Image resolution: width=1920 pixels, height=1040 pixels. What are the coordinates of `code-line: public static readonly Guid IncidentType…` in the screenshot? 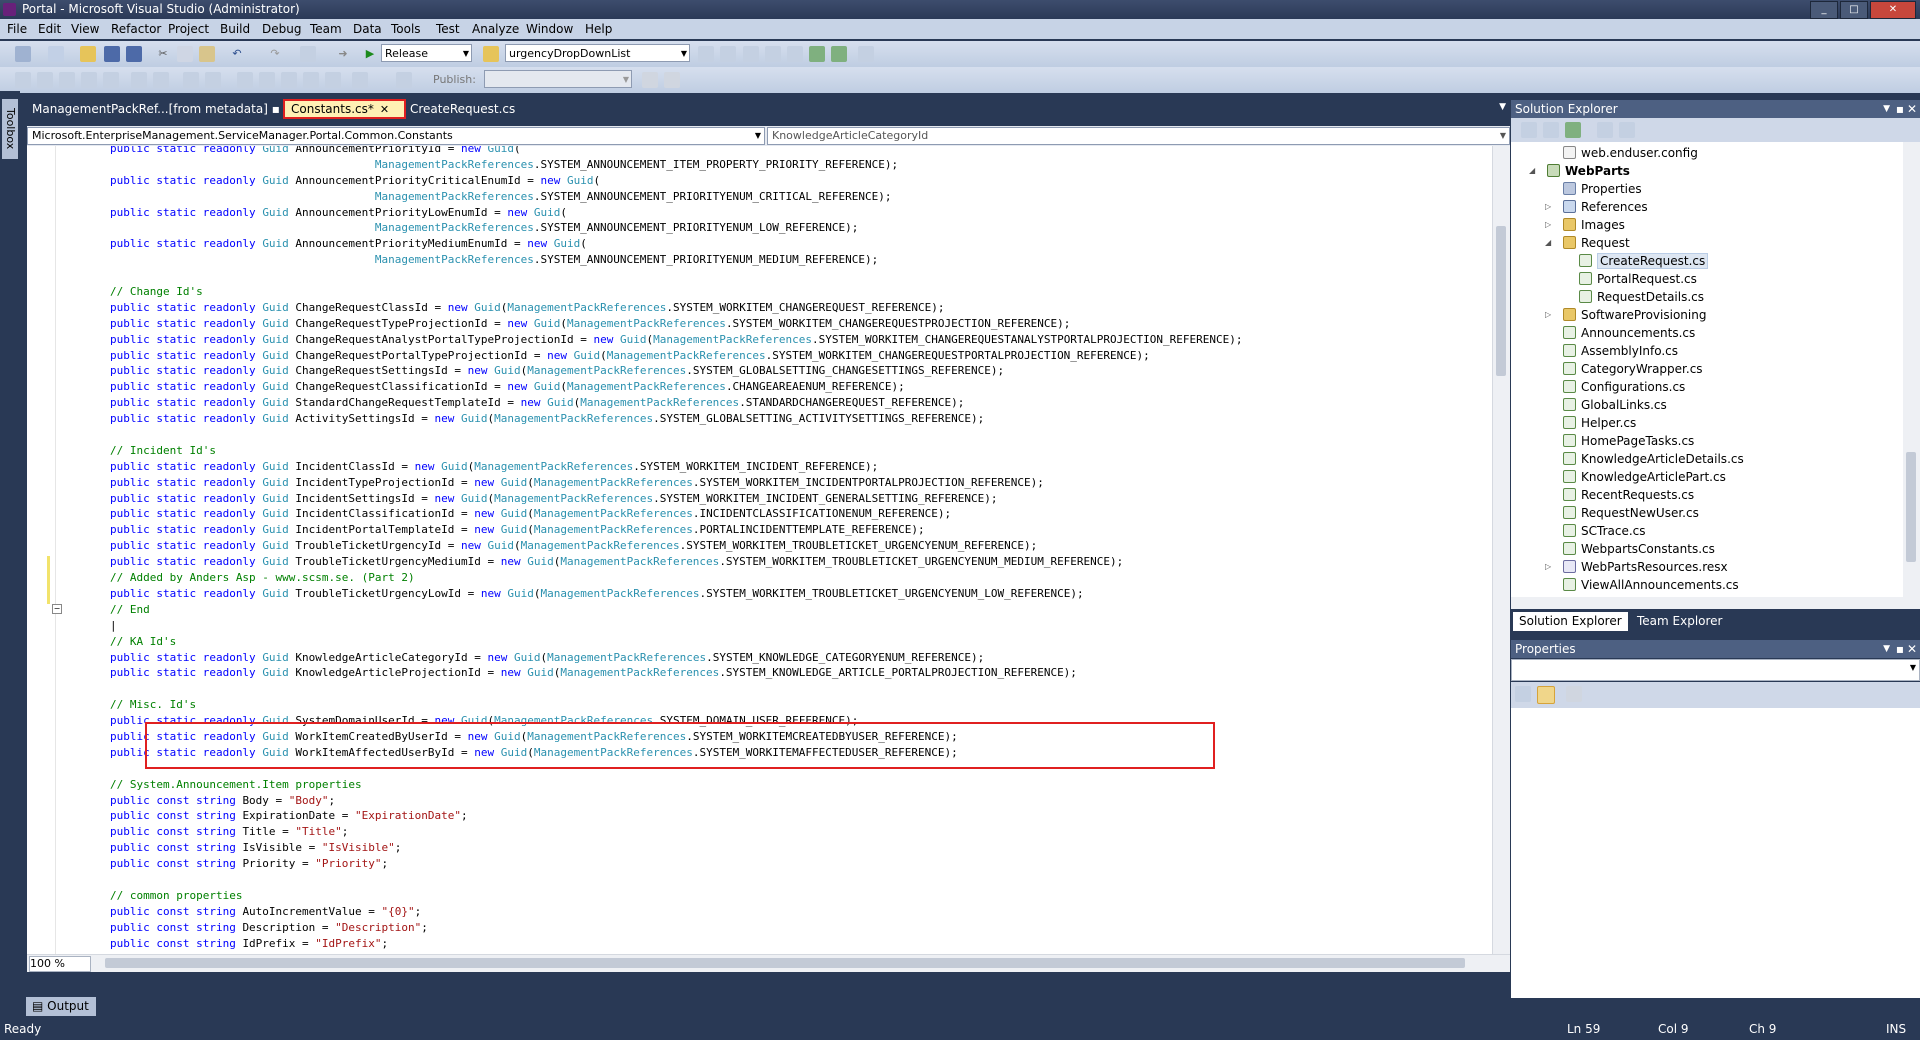 It's located at (782, 483).